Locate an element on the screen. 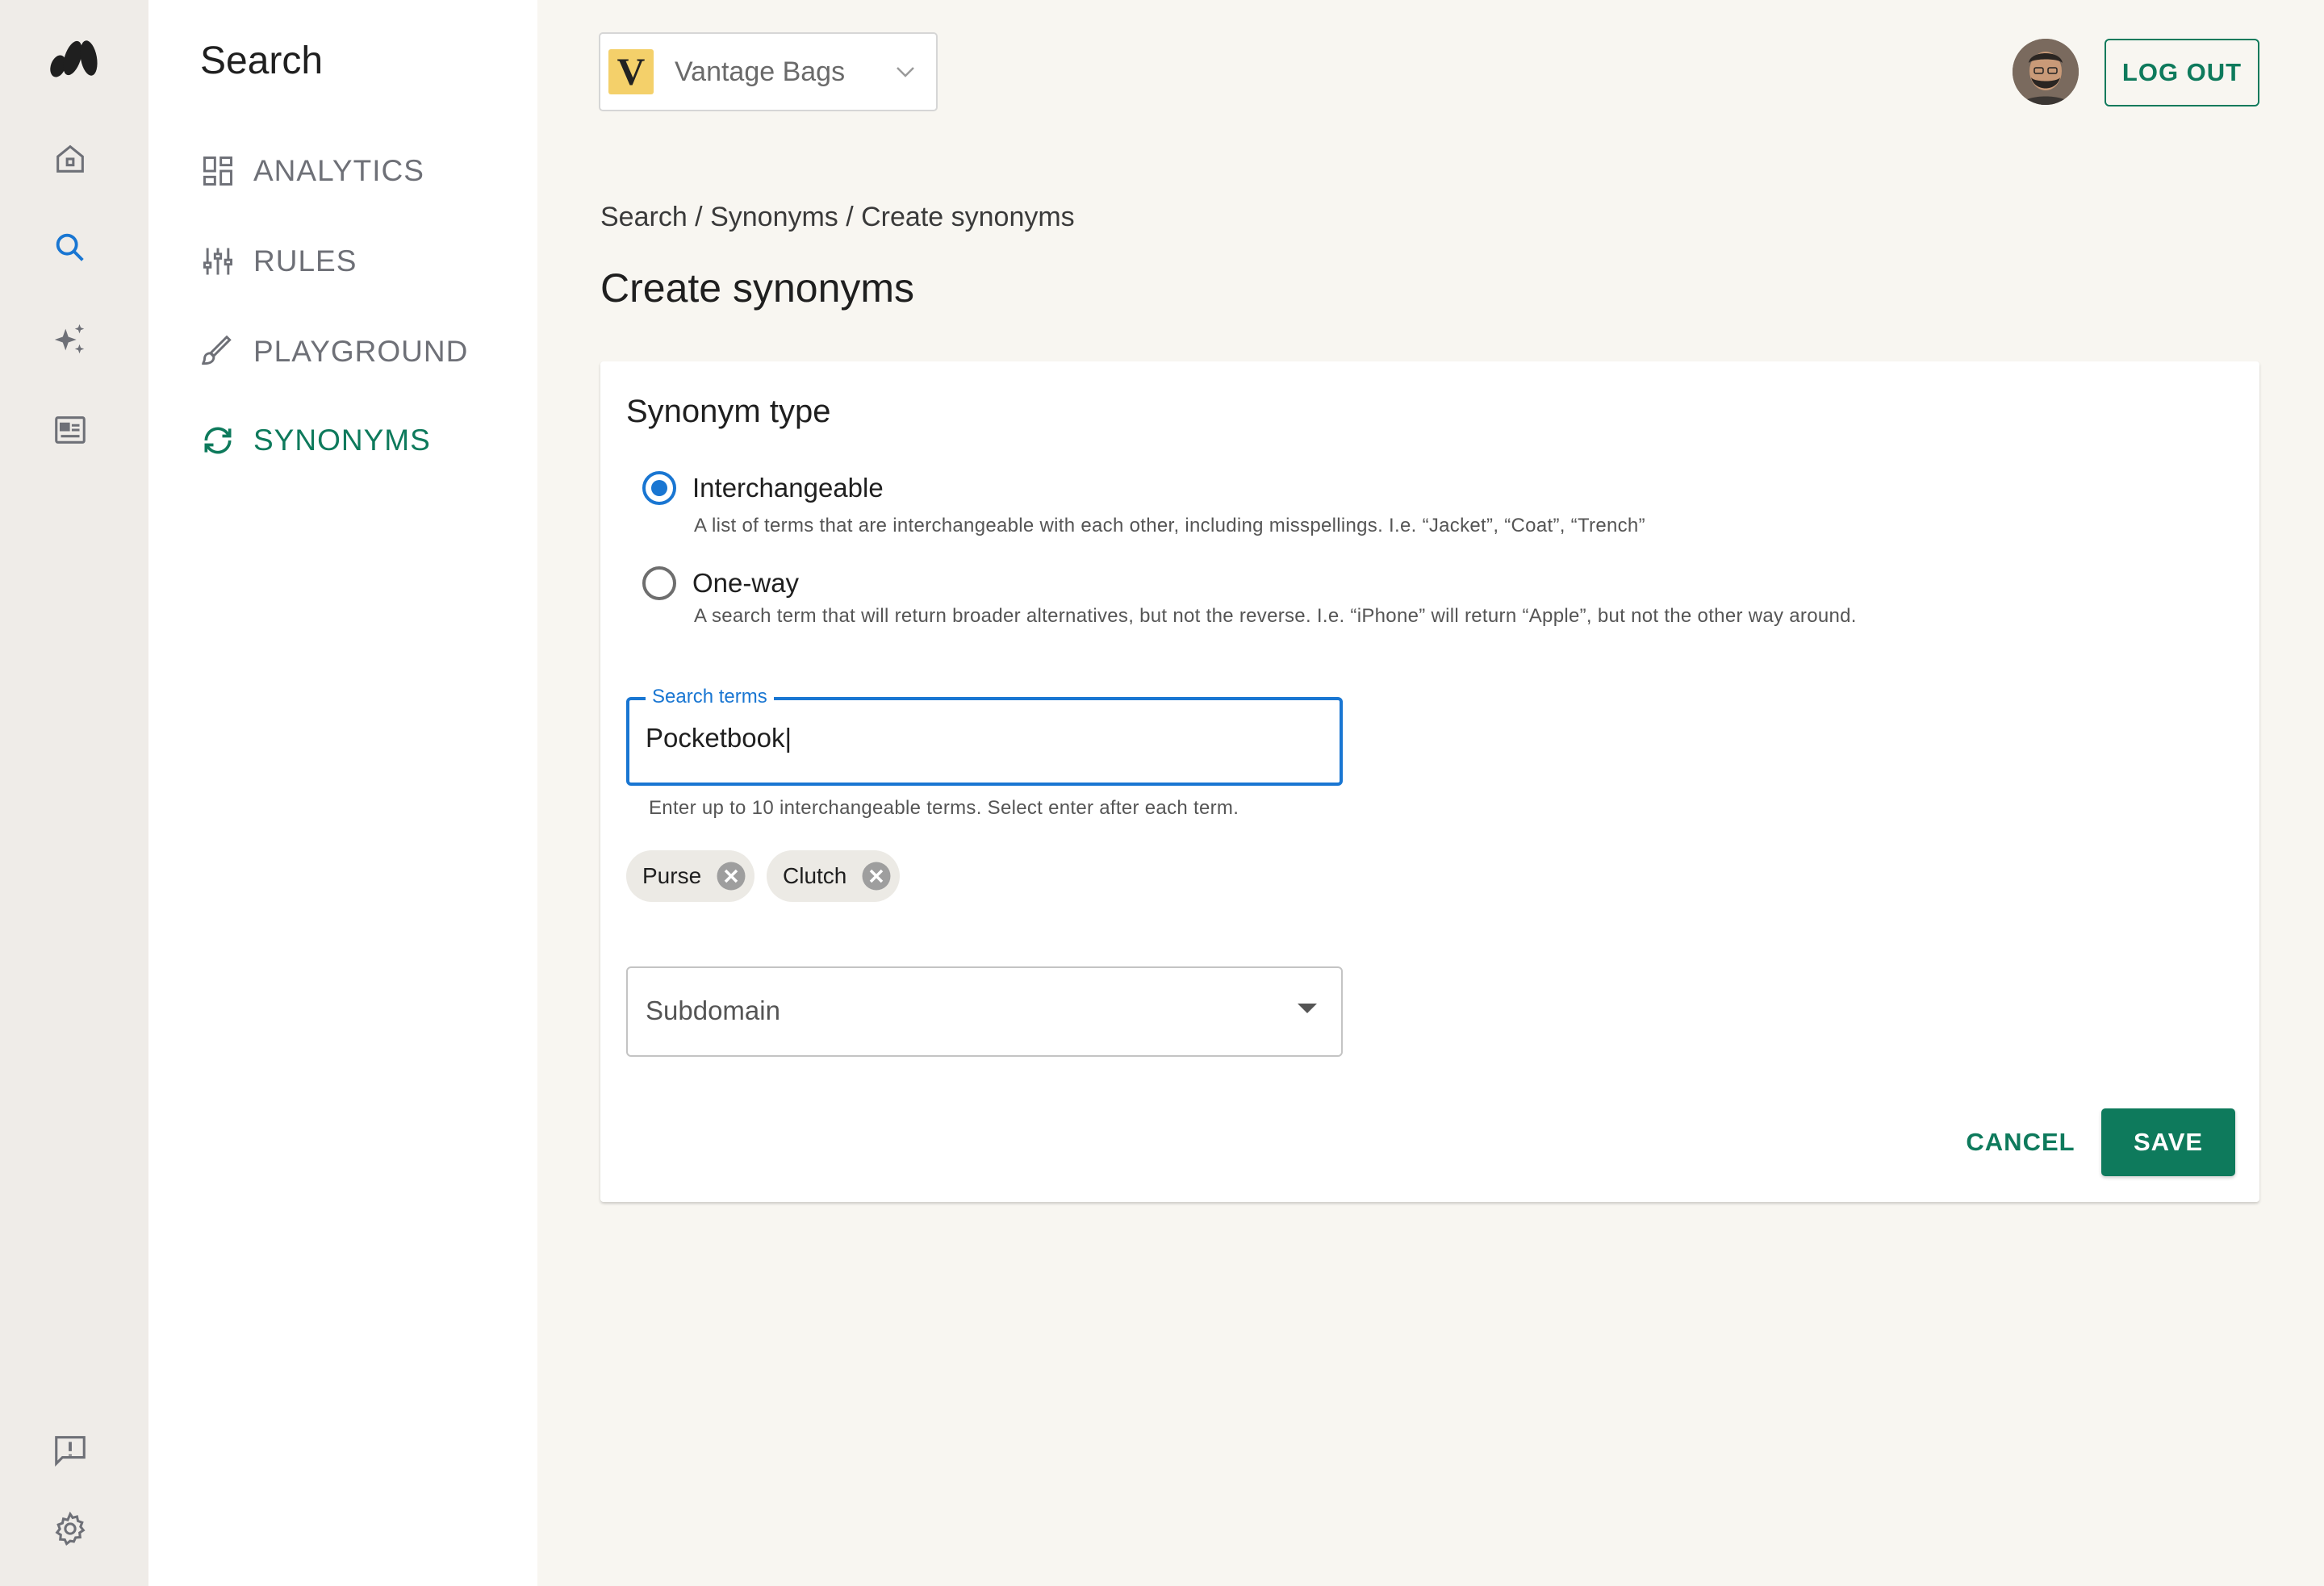 The image size is (2324, 1586). breadcrumb: Search / Synonyms / Create synonyms is located at coordinates (838, 217).